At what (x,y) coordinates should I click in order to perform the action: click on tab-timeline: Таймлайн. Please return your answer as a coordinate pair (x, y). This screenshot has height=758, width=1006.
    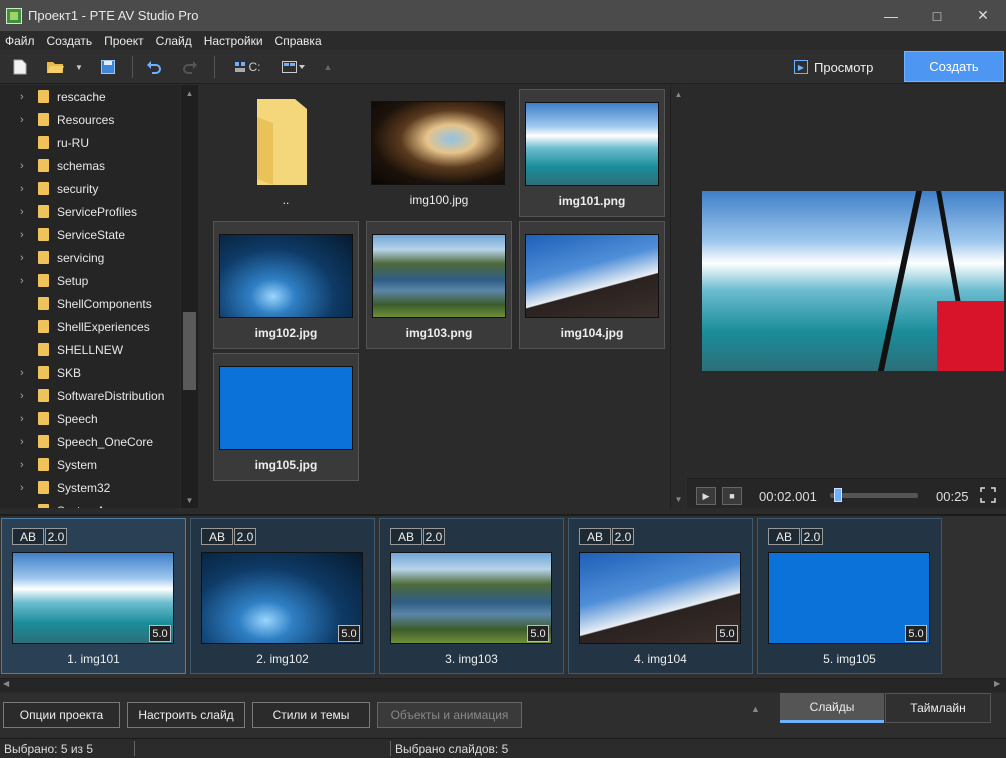
    Looking at the image, I should click on (938, 708).